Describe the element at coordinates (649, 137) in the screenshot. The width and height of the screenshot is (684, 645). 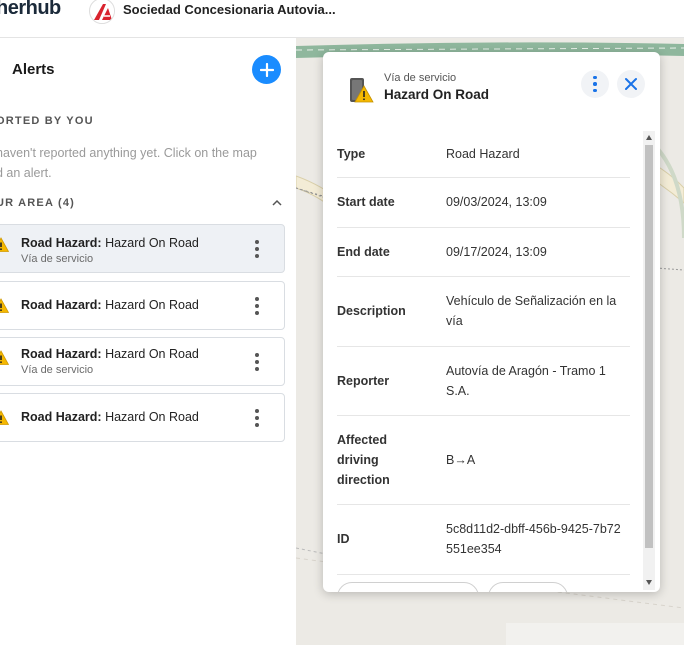
I see `scroll-up-arrow` at that location.